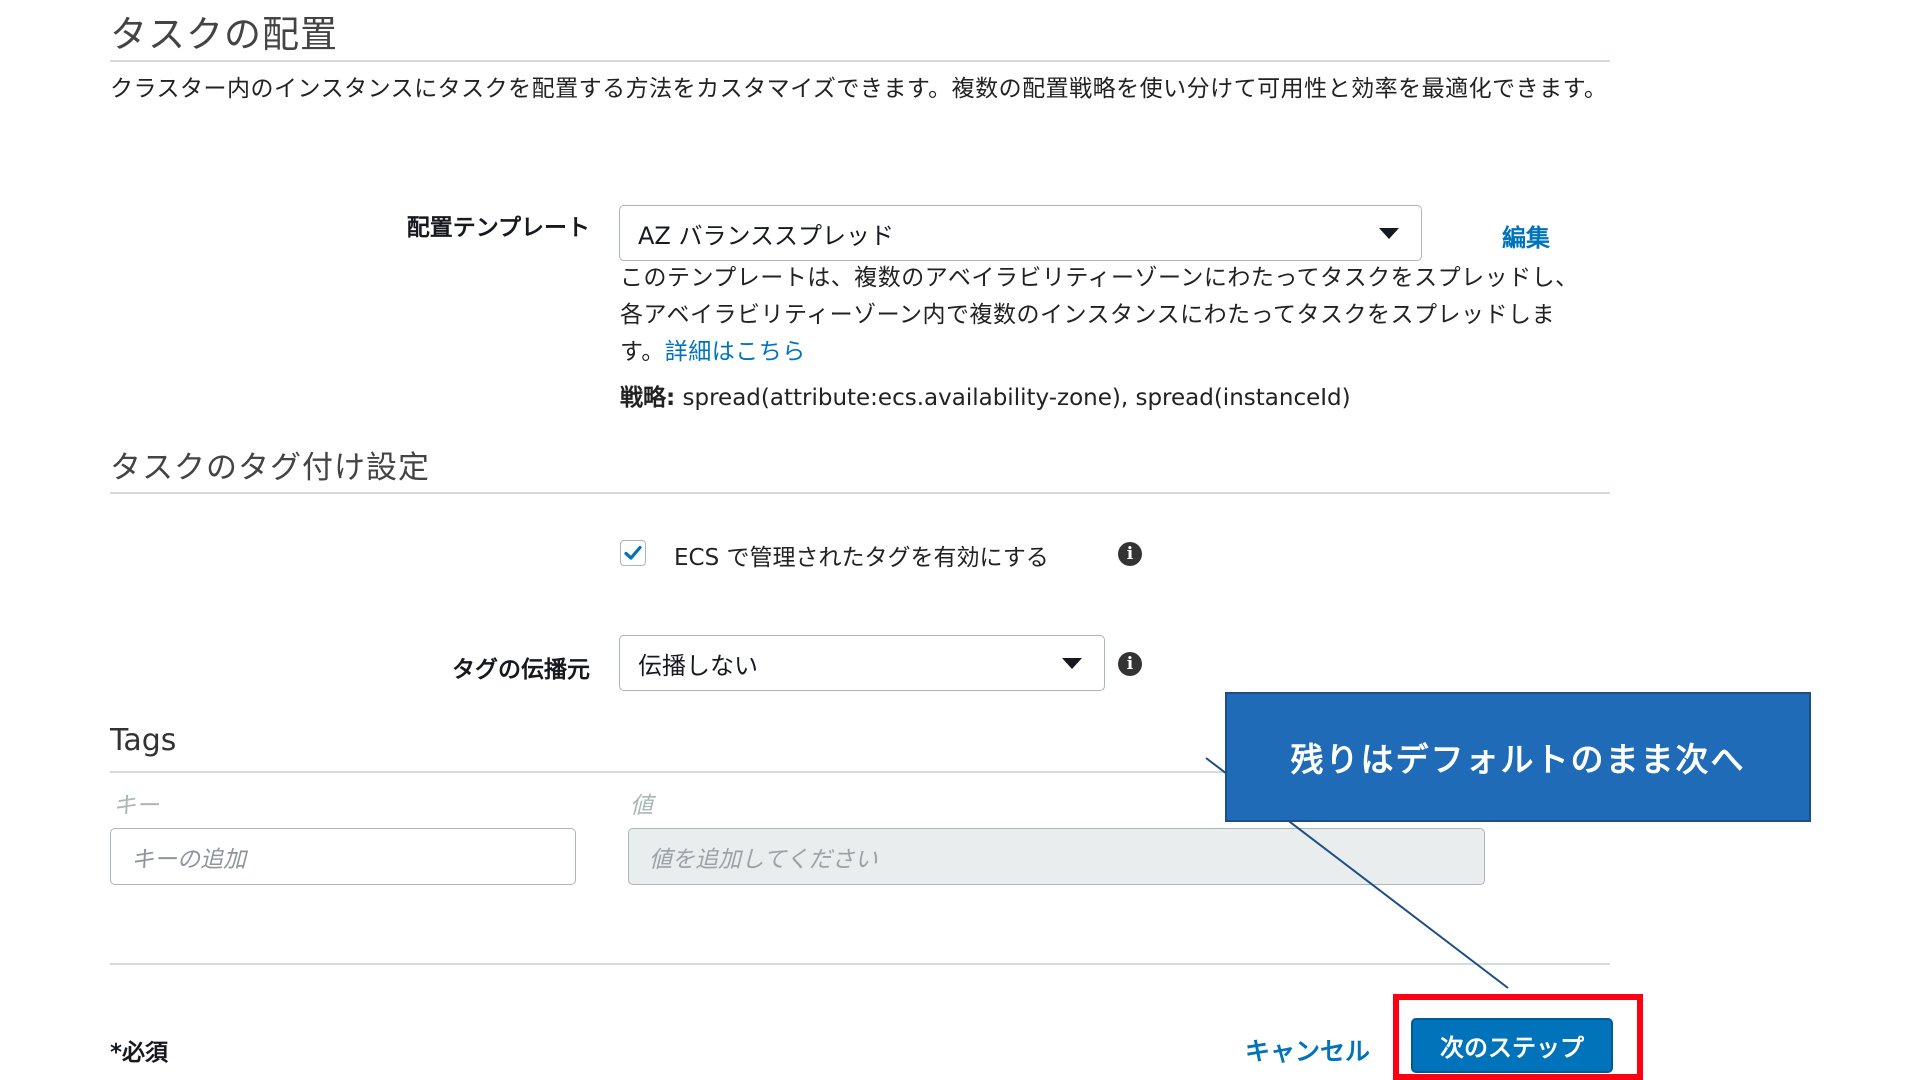 This screenshot has height=1080, width=1920. What do you see at coordinates (763, 859) in the screenshot?
I see `tag-value-placeholder: 値を追加してください` at bounding box center [763, 859].